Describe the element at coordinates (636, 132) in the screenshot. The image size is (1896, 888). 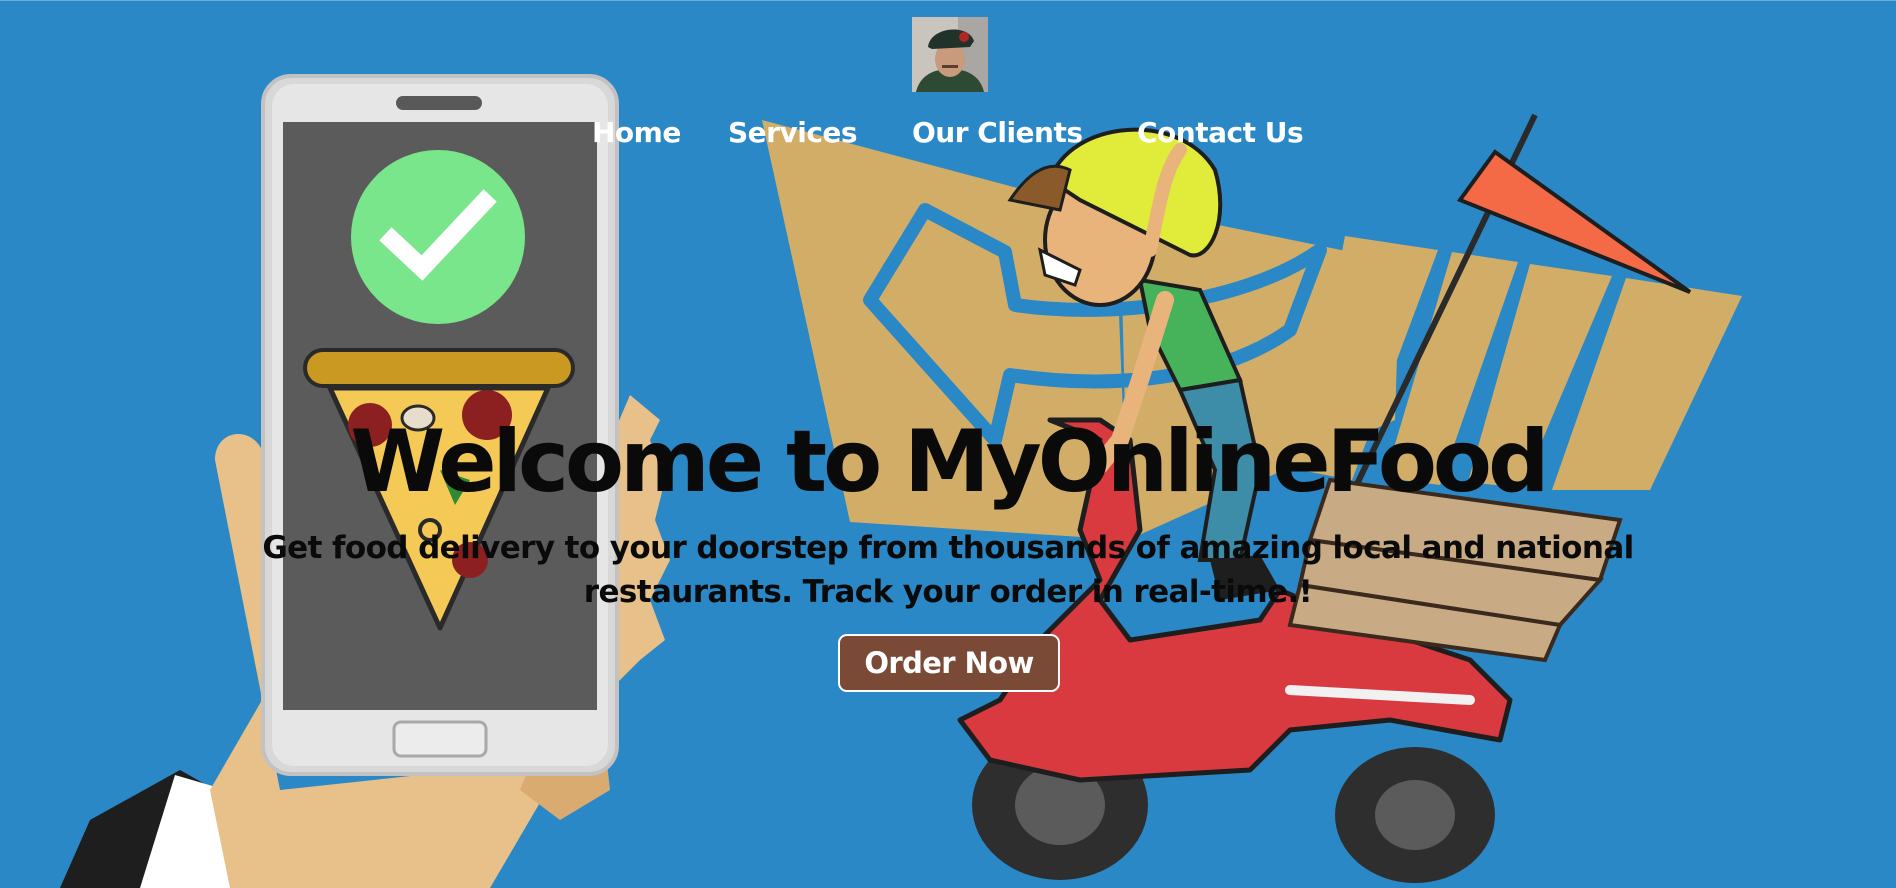
I see `nav-home-link: Home` at that location.